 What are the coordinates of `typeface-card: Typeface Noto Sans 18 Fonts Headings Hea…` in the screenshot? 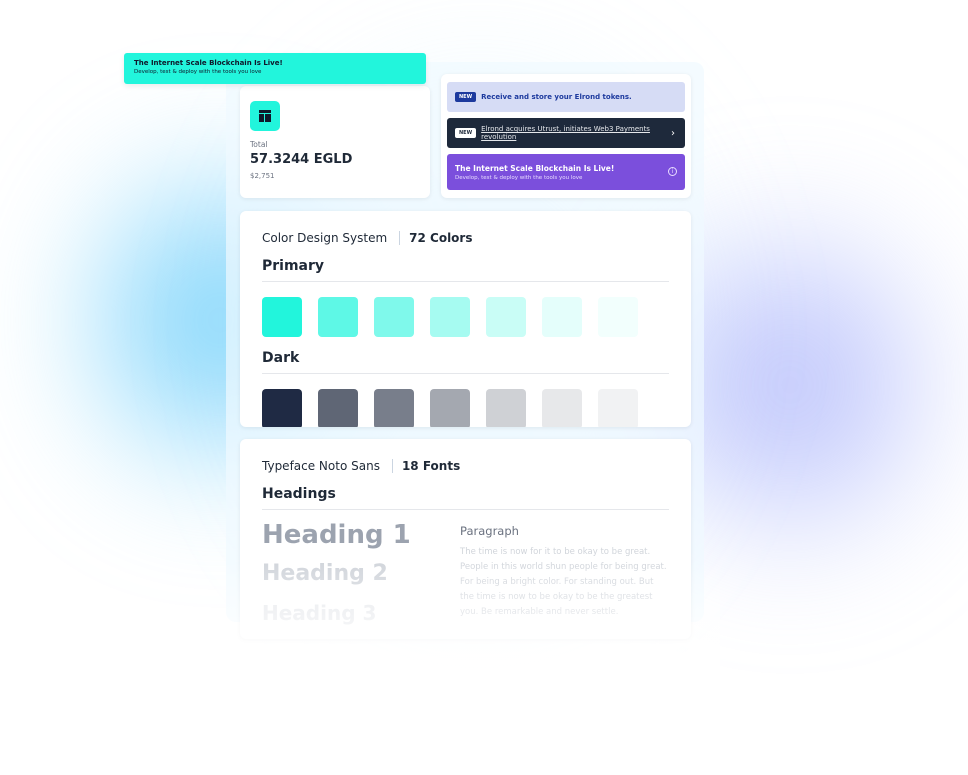 It's located at (465, 539).